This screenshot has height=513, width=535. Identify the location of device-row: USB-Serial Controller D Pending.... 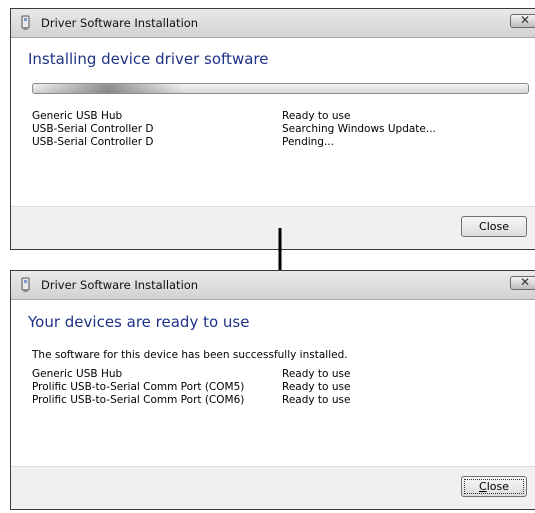
(277, 142).